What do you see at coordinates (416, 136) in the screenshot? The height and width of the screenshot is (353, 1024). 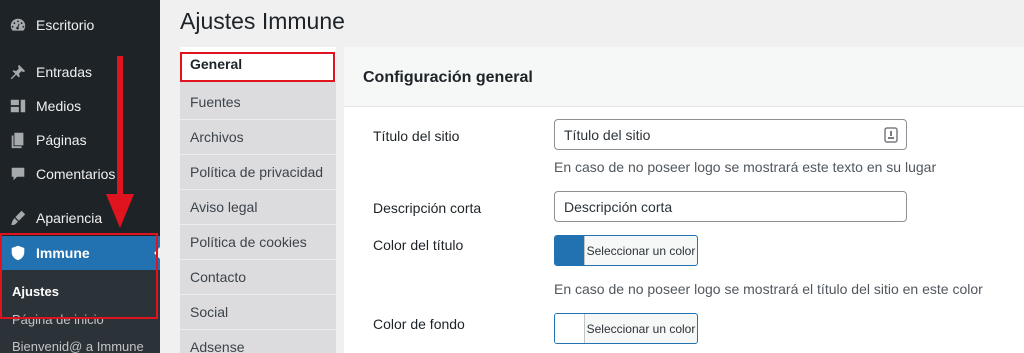 I see `site-title-label: Título del sitio` at bounding box center [416, 136].